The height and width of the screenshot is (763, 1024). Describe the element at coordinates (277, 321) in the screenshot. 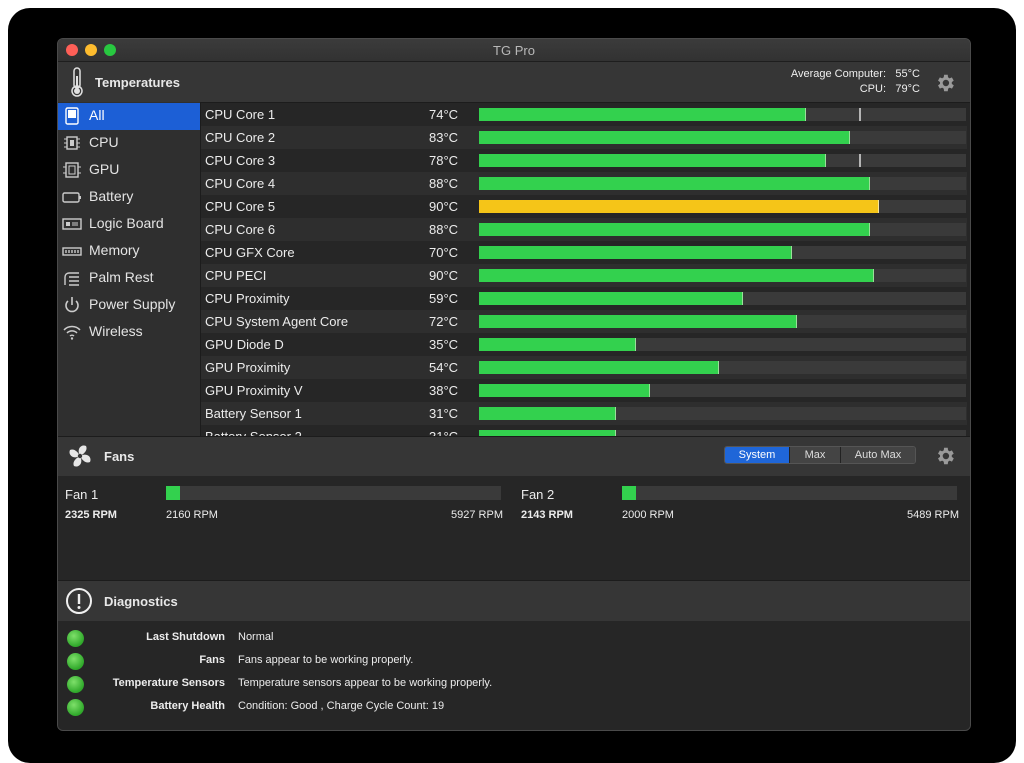

I see `sensor-name: CPU System Agent Core` at that location.